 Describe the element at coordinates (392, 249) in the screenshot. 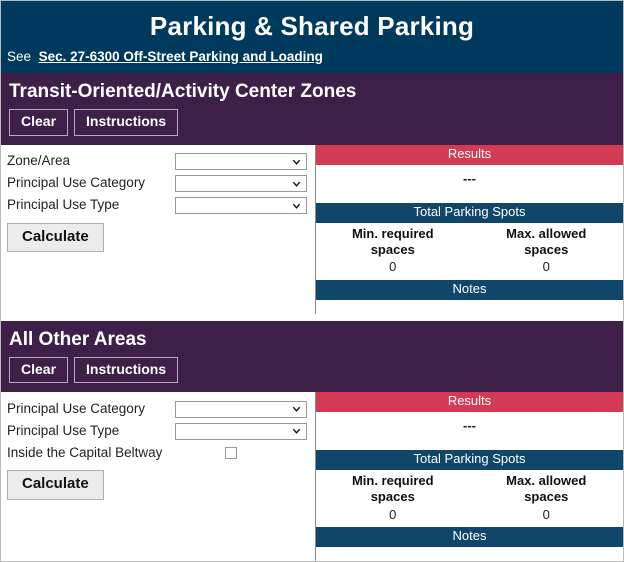

I see `min-required-label-line2-1: spaces` at that location.